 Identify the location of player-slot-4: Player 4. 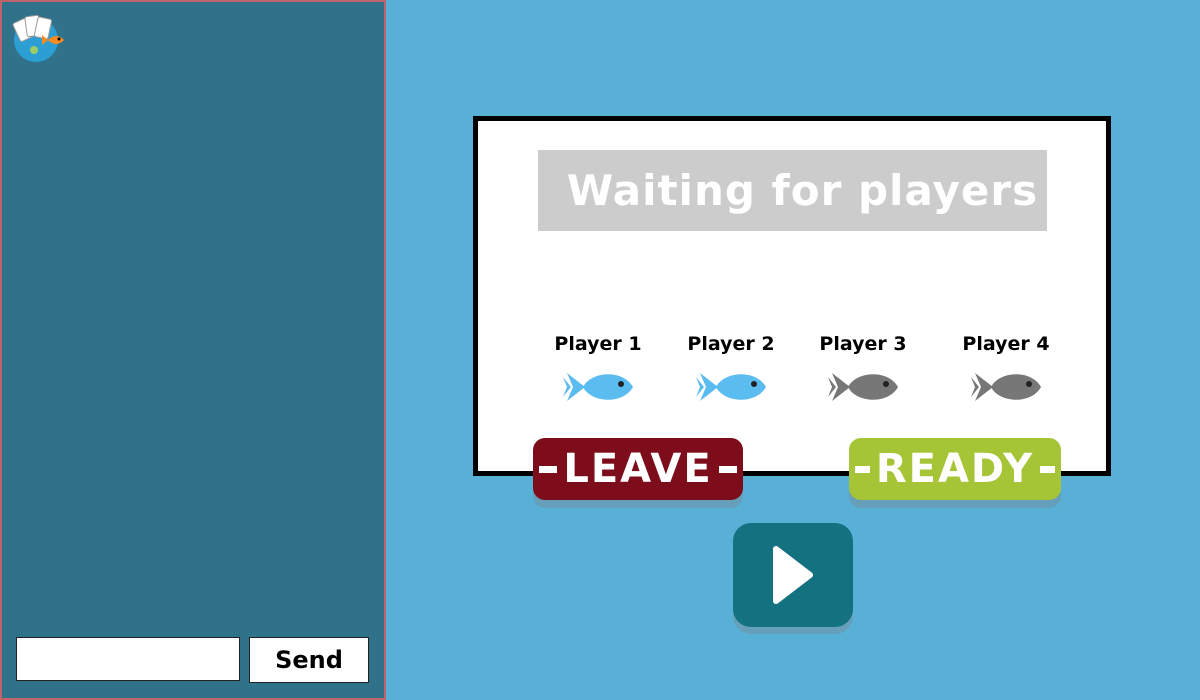
(1006, 369).